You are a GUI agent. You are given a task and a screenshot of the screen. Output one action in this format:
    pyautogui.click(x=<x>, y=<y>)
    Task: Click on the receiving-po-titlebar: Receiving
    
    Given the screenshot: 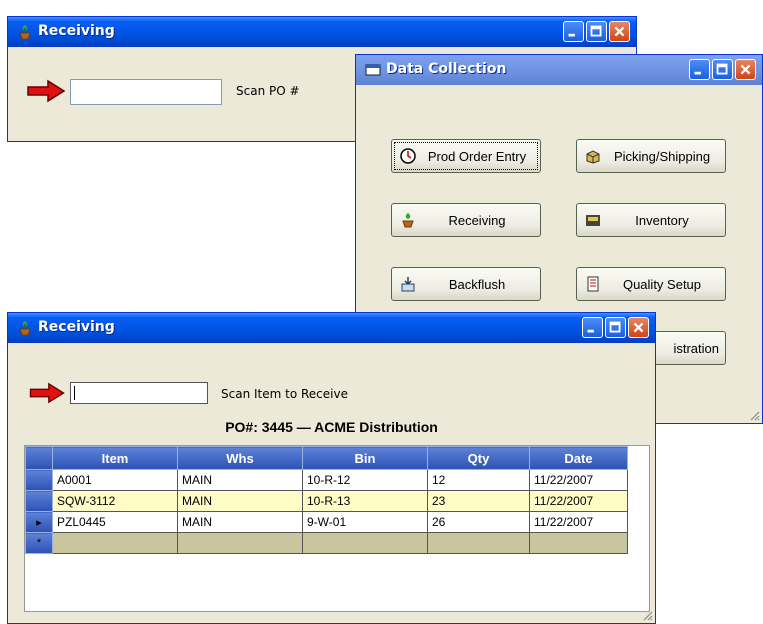 What is the action you would take?
    pyautogui.click(x=322, y=32)
    